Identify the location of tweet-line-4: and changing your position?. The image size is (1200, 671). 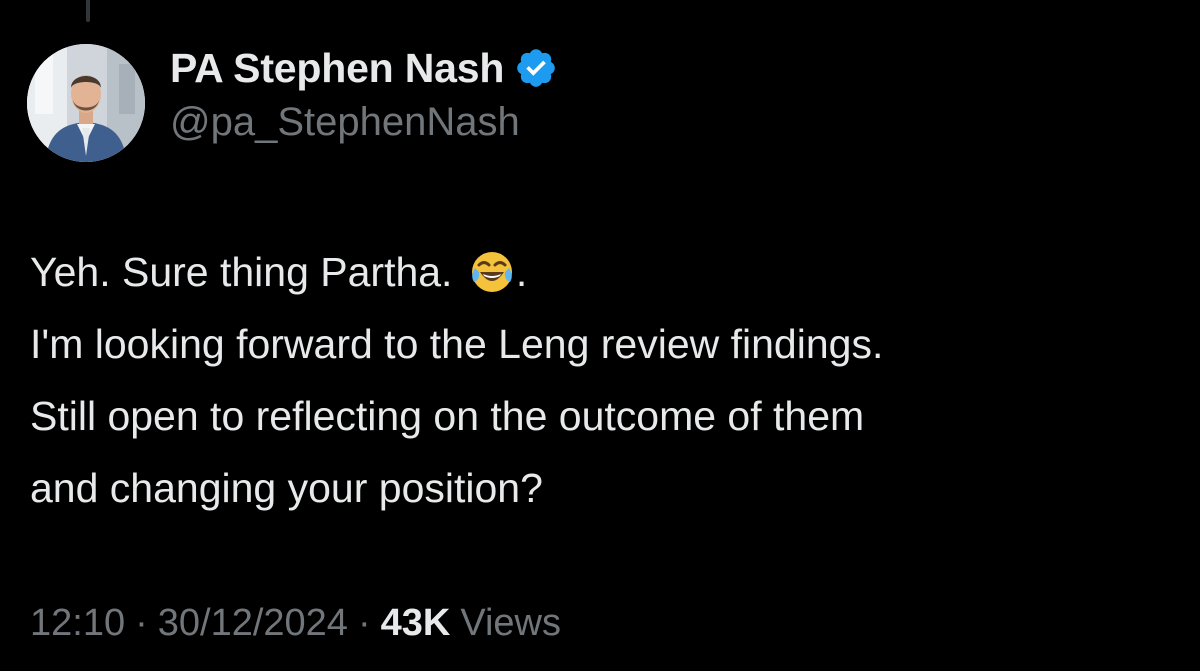
(286, 488).